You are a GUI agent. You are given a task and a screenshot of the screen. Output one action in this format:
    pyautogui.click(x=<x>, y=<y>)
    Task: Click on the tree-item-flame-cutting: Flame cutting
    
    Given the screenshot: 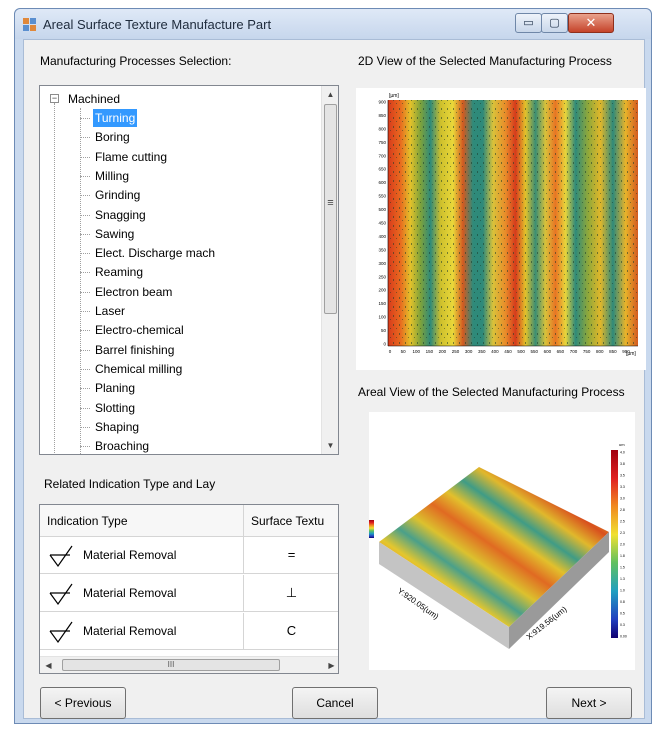 What is the action you would take?
    pyautogui.click(x=131, y=157)
    